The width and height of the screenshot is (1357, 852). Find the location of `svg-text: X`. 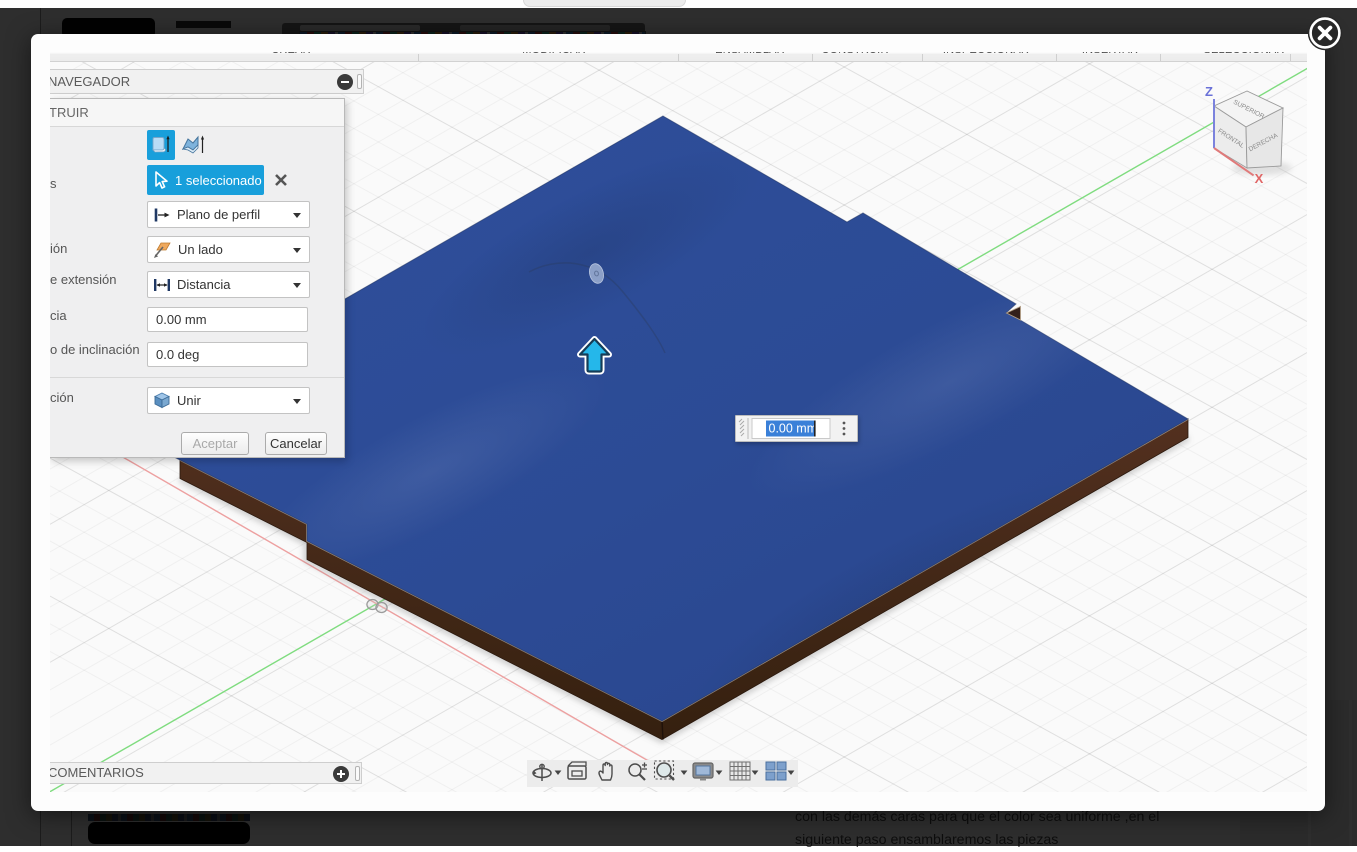

svg-text: X is located at coordinates (1259, 178).